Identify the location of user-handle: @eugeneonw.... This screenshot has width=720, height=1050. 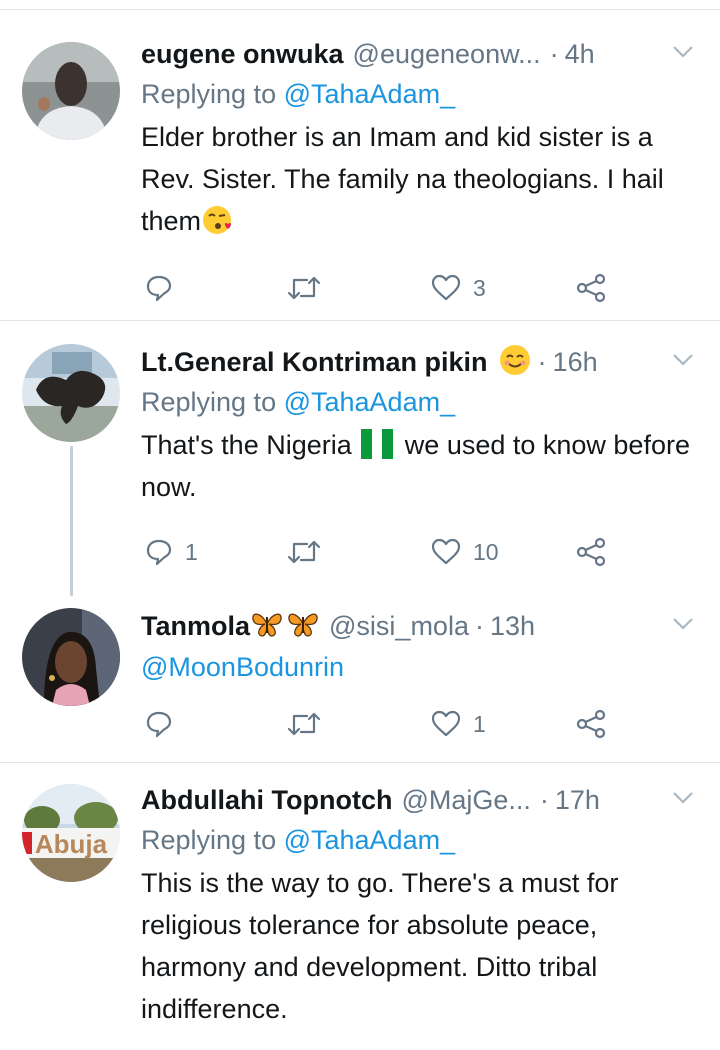
(447, 54).